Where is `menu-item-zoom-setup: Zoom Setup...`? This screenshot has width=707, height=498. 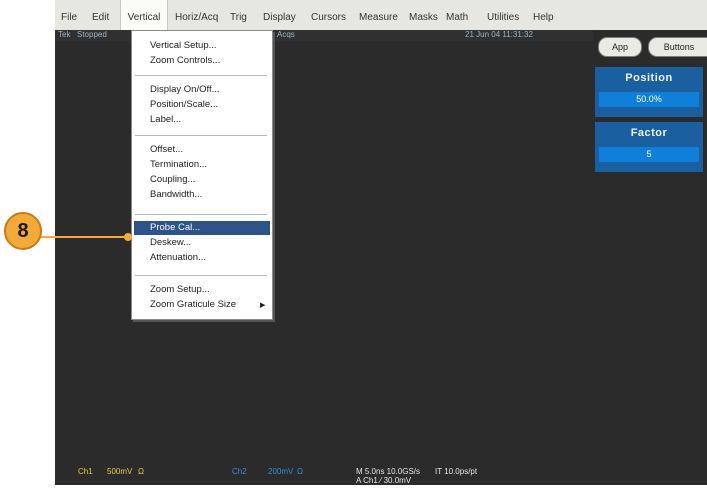 menu-item-zoom-setup: Zoom Setup... is located at coordinates (180, 289).